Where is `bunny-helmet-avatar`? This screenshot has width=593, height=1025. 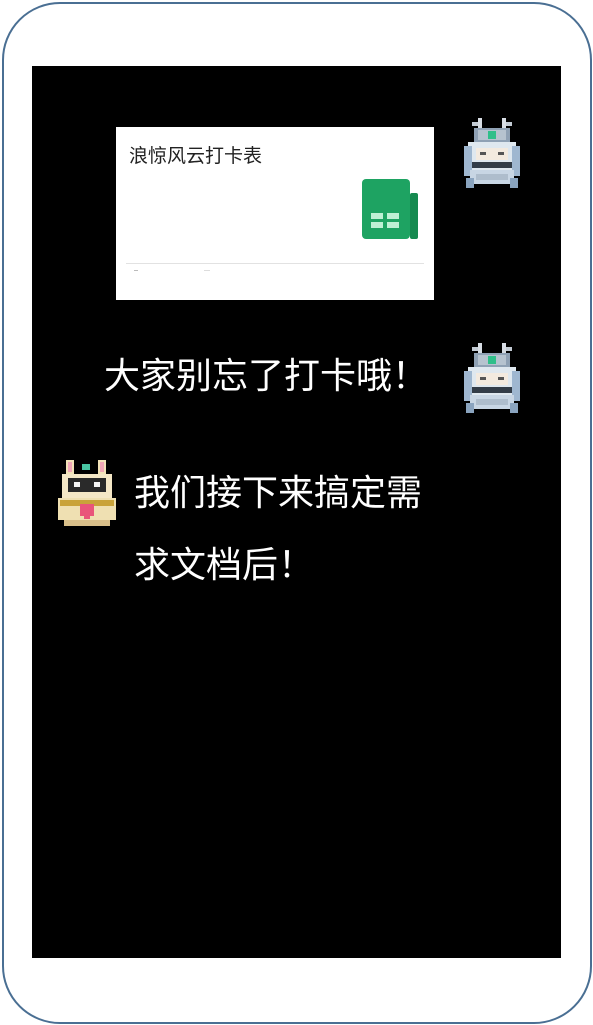
bunny-helmet-avatar is located at coordinates (87, 493).